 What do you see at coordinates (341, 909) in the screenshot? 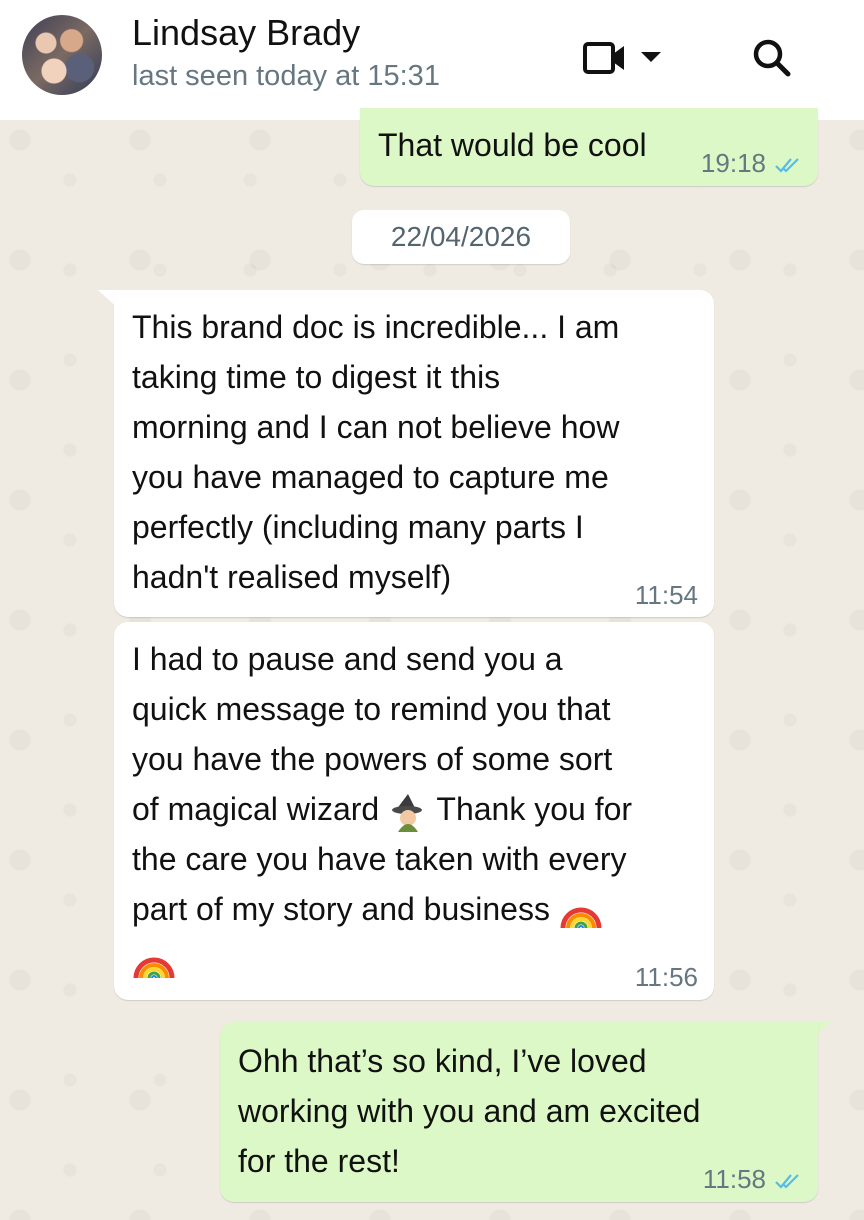
I see `message-line-part: part of my story and business` at bounding box center [341, 909].